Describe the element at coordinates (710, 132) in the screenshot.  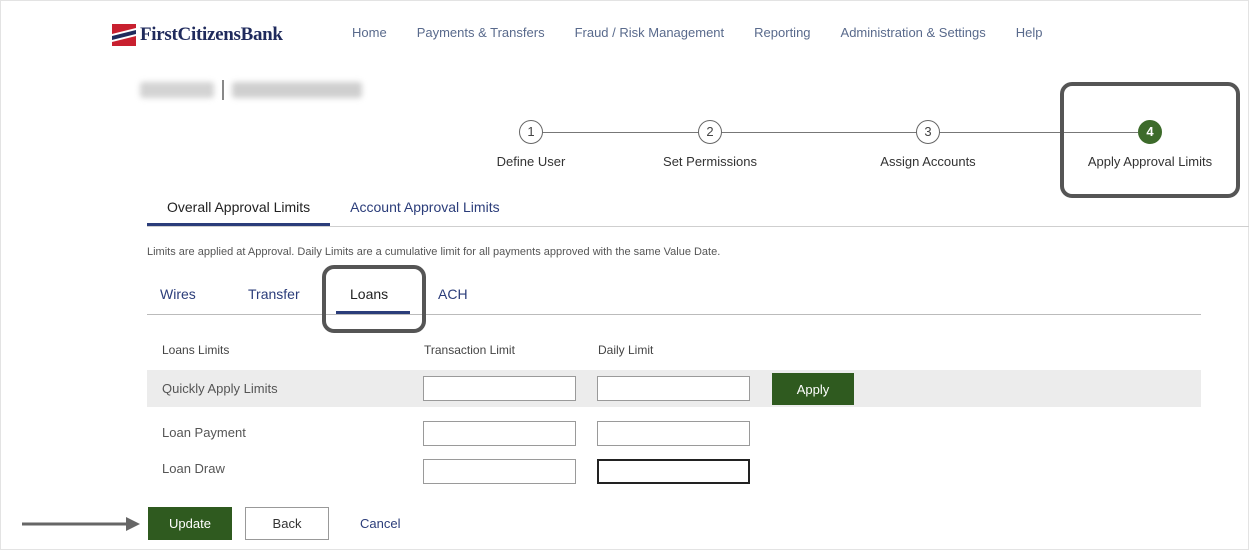
I see `step-number: 2` at that location.